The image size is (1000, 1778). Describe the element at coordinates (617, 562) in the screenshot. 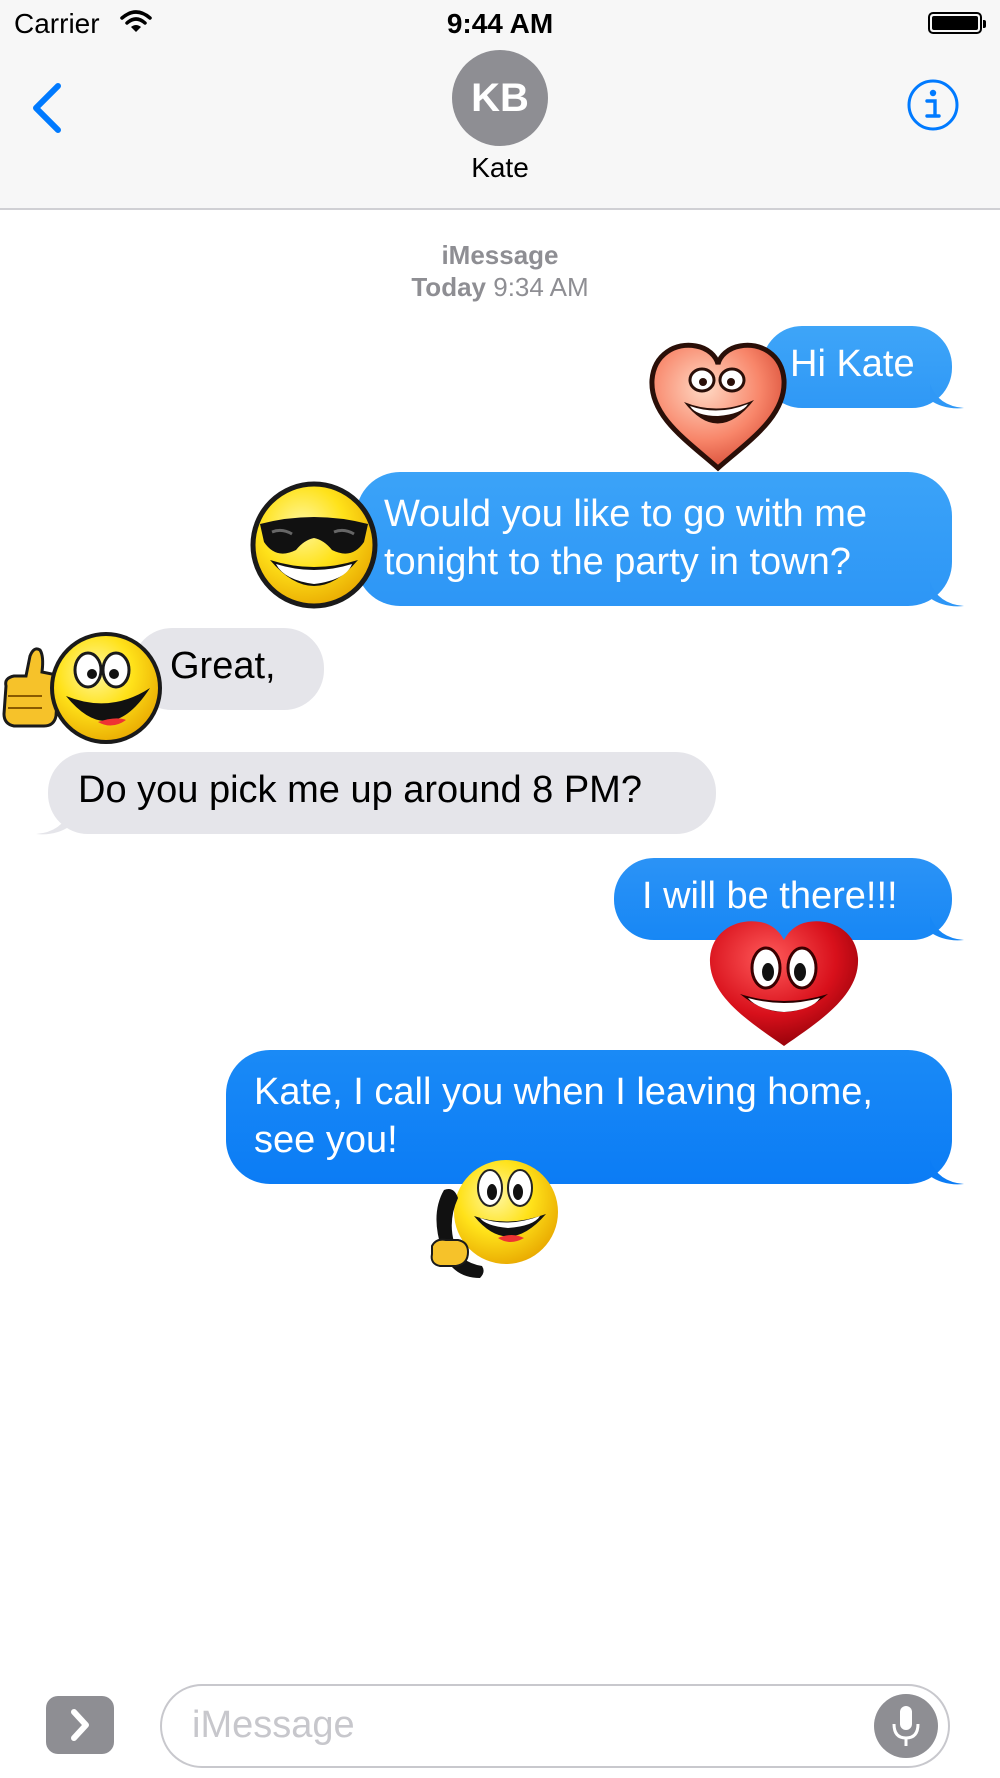

I see `message-text-line: tonight to the party in town?` at that location.